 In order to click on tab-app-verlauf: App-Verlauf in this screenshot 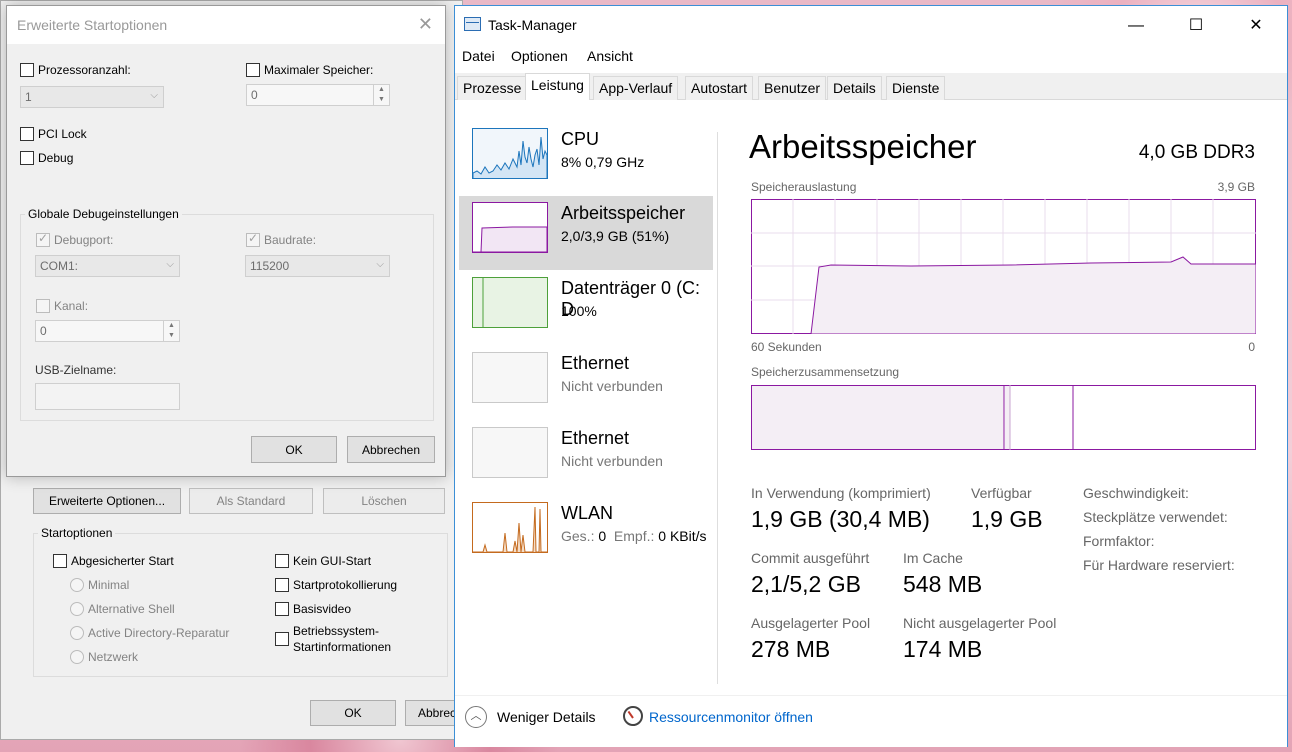, I will do `click(636, 88)`.